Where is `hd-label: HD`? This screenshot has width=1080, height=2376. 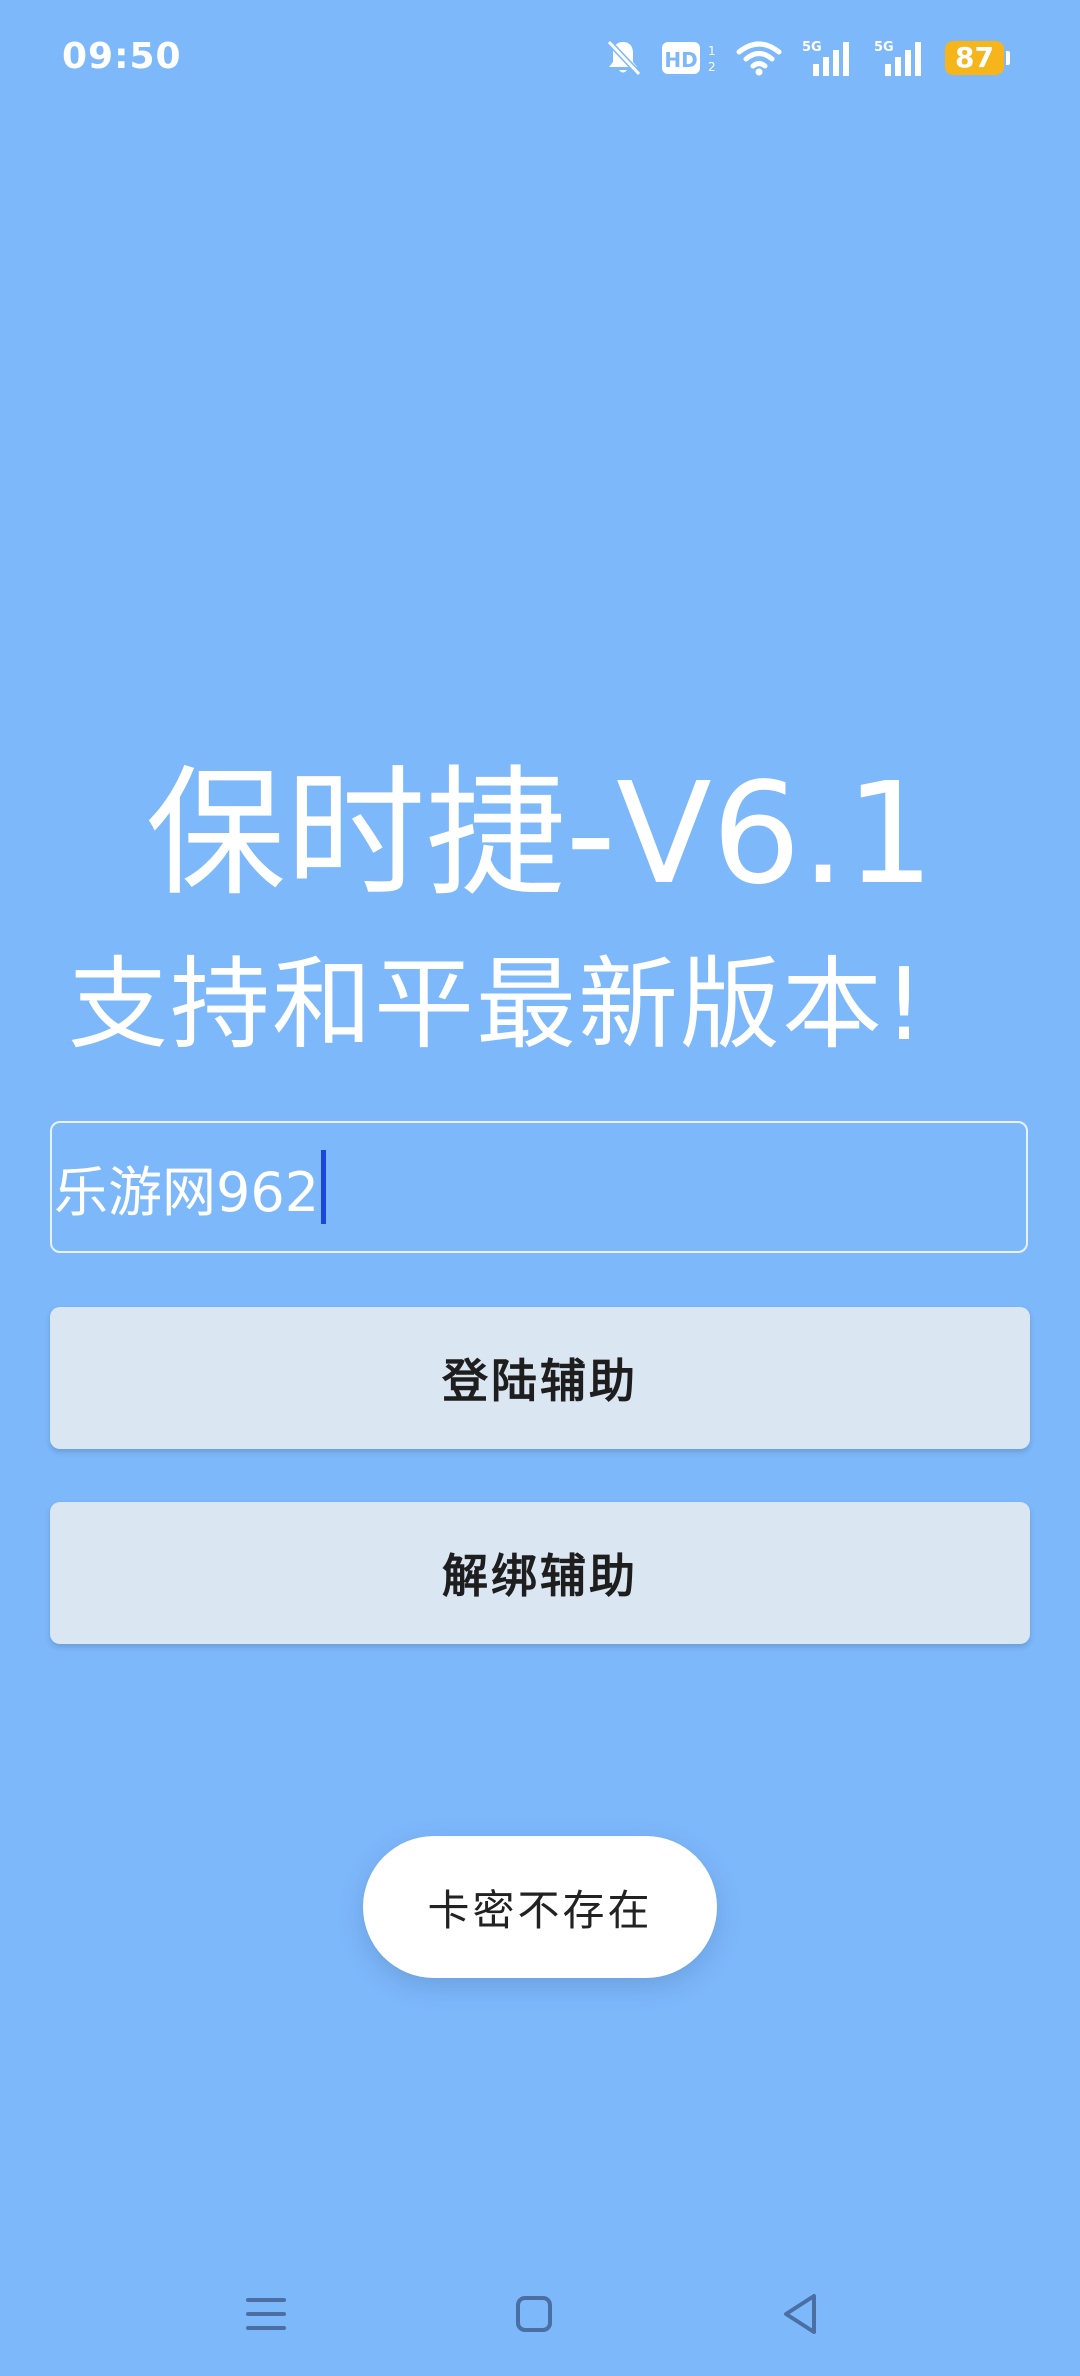 hd-label: HD is located at coordinates (680, 60).